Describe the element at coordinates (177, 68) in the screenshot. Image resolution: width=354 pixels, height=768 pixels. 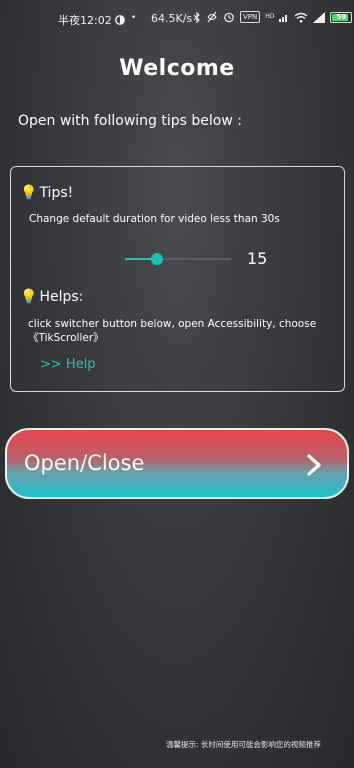
I see `page-title: Welcome` at that location.